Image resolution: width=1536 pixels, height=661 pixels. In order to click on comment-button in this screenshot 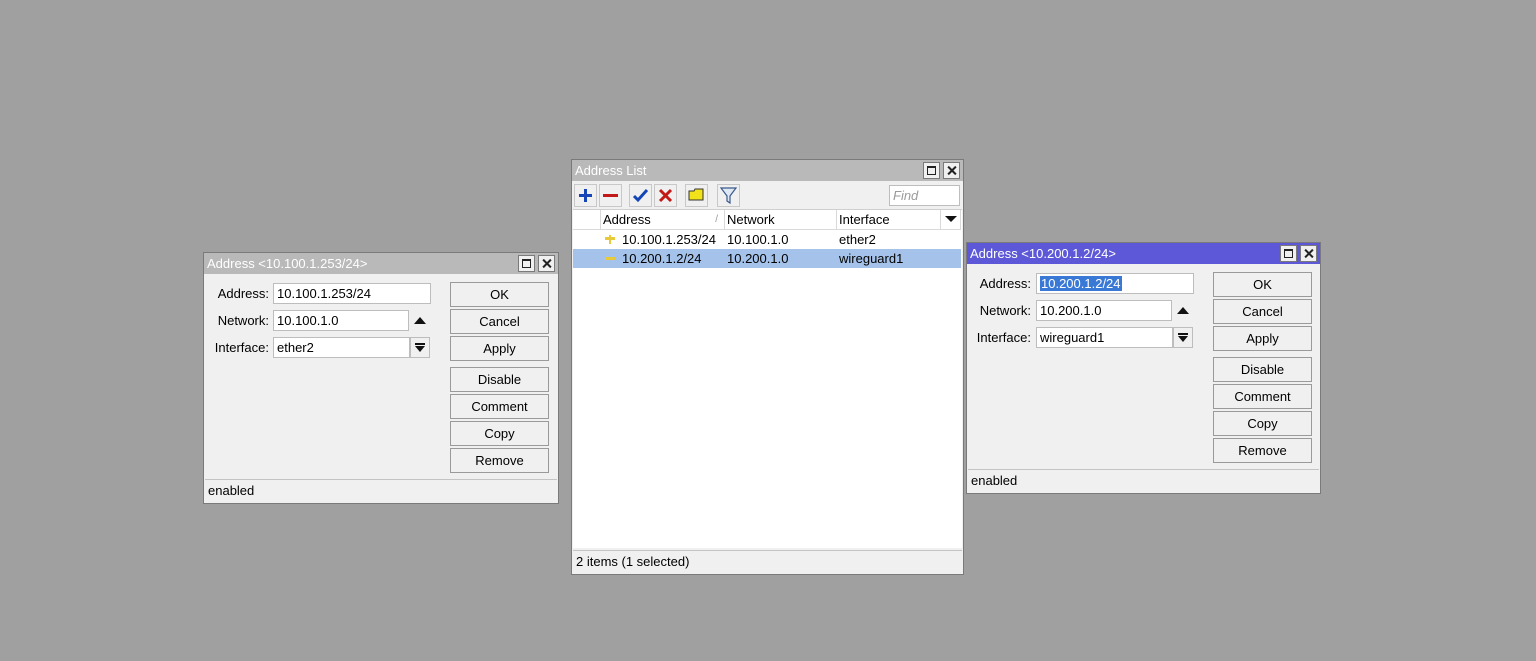, I will do `click(696, 195)`.